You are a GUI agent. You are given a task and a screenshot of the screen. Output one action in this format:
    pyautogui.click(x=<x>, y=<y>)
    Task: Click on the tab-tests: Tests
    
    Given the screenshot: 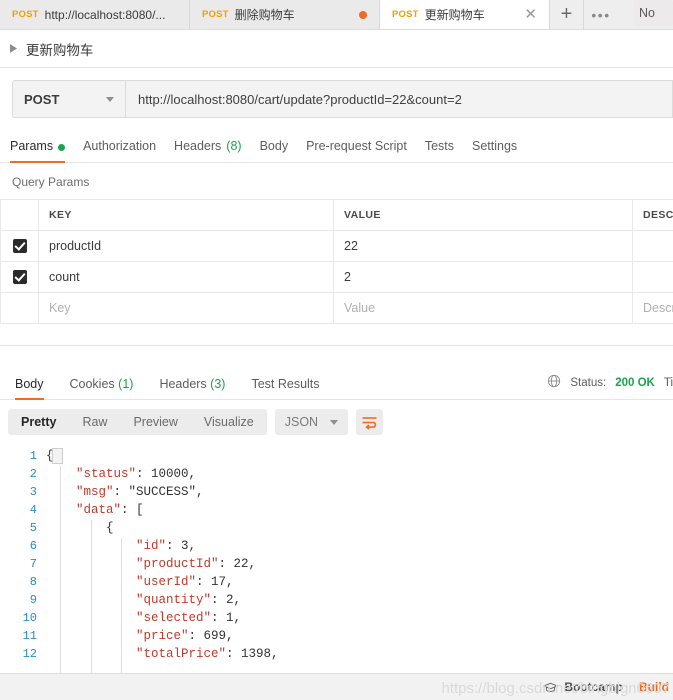 What is the action you would take?
    pyautogui.click(x=444, y=150)
    